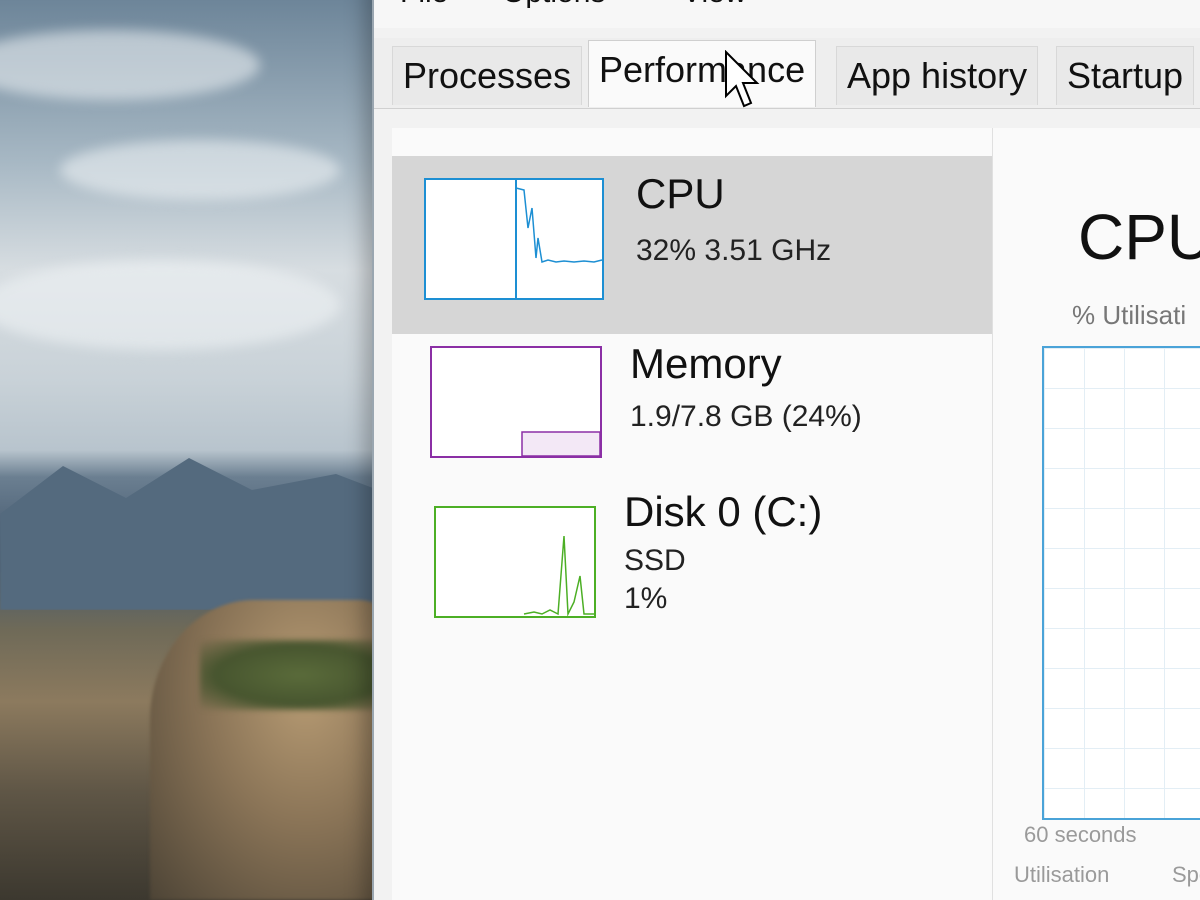  I want to click on cpu-title: CPU, so click(680, 193).